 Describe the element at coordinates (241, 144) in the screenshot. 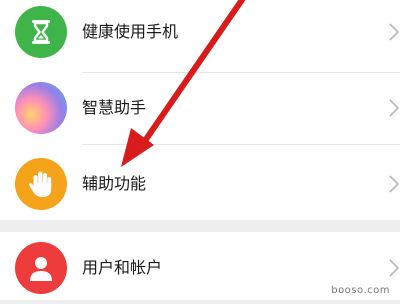

I see `divider` at that location.